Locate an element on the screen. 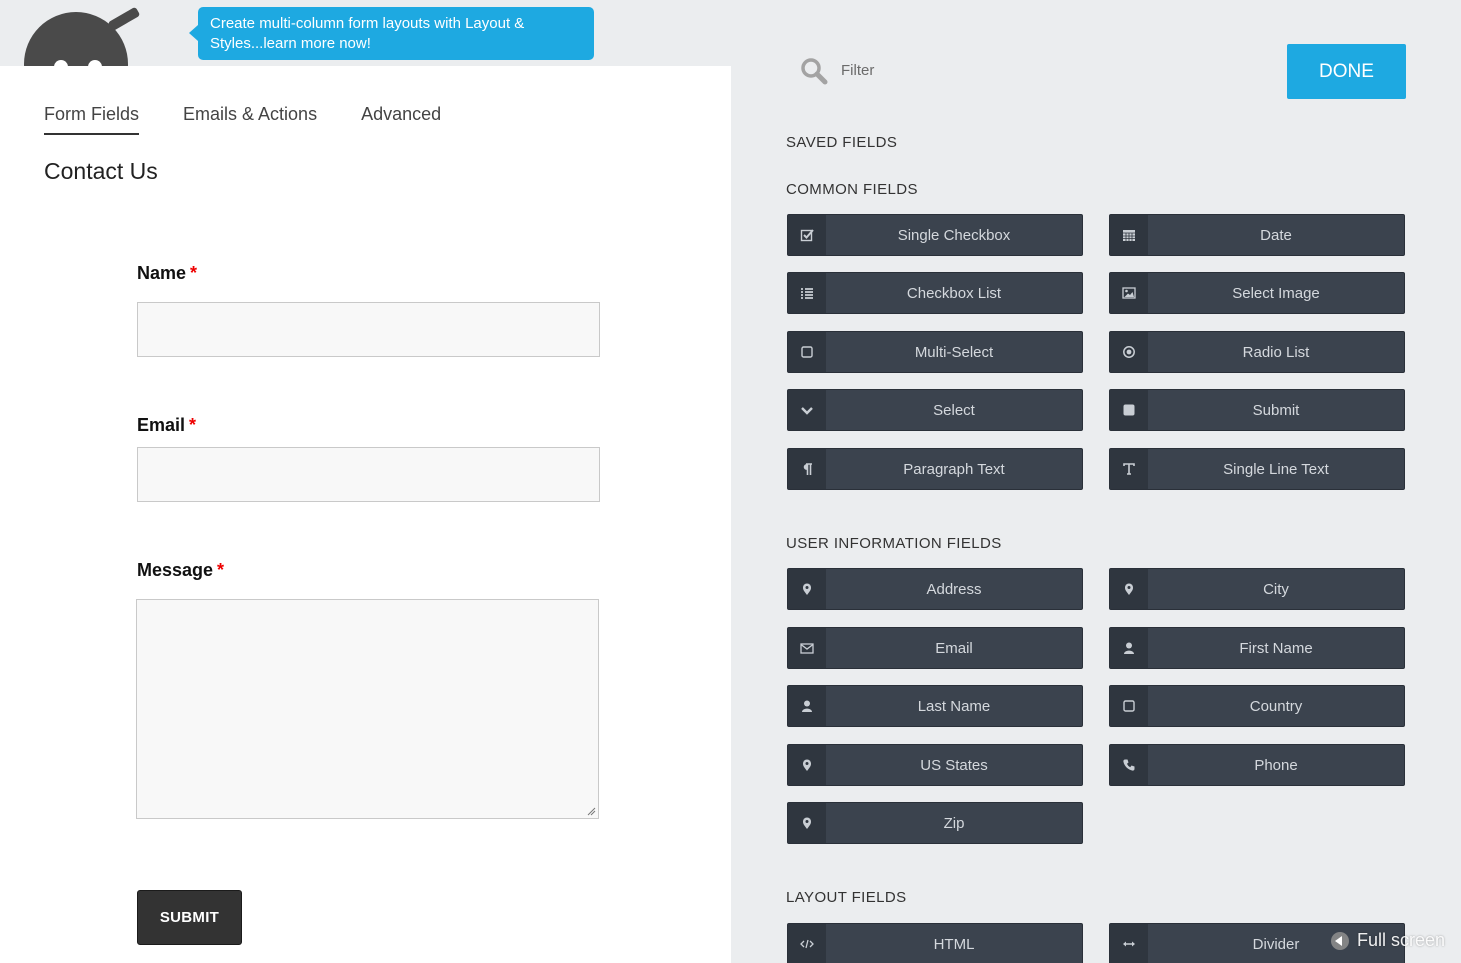 The height and width of the screenshot is (963, 1461). name-label-text: Name is located at coordinates (162, 273).